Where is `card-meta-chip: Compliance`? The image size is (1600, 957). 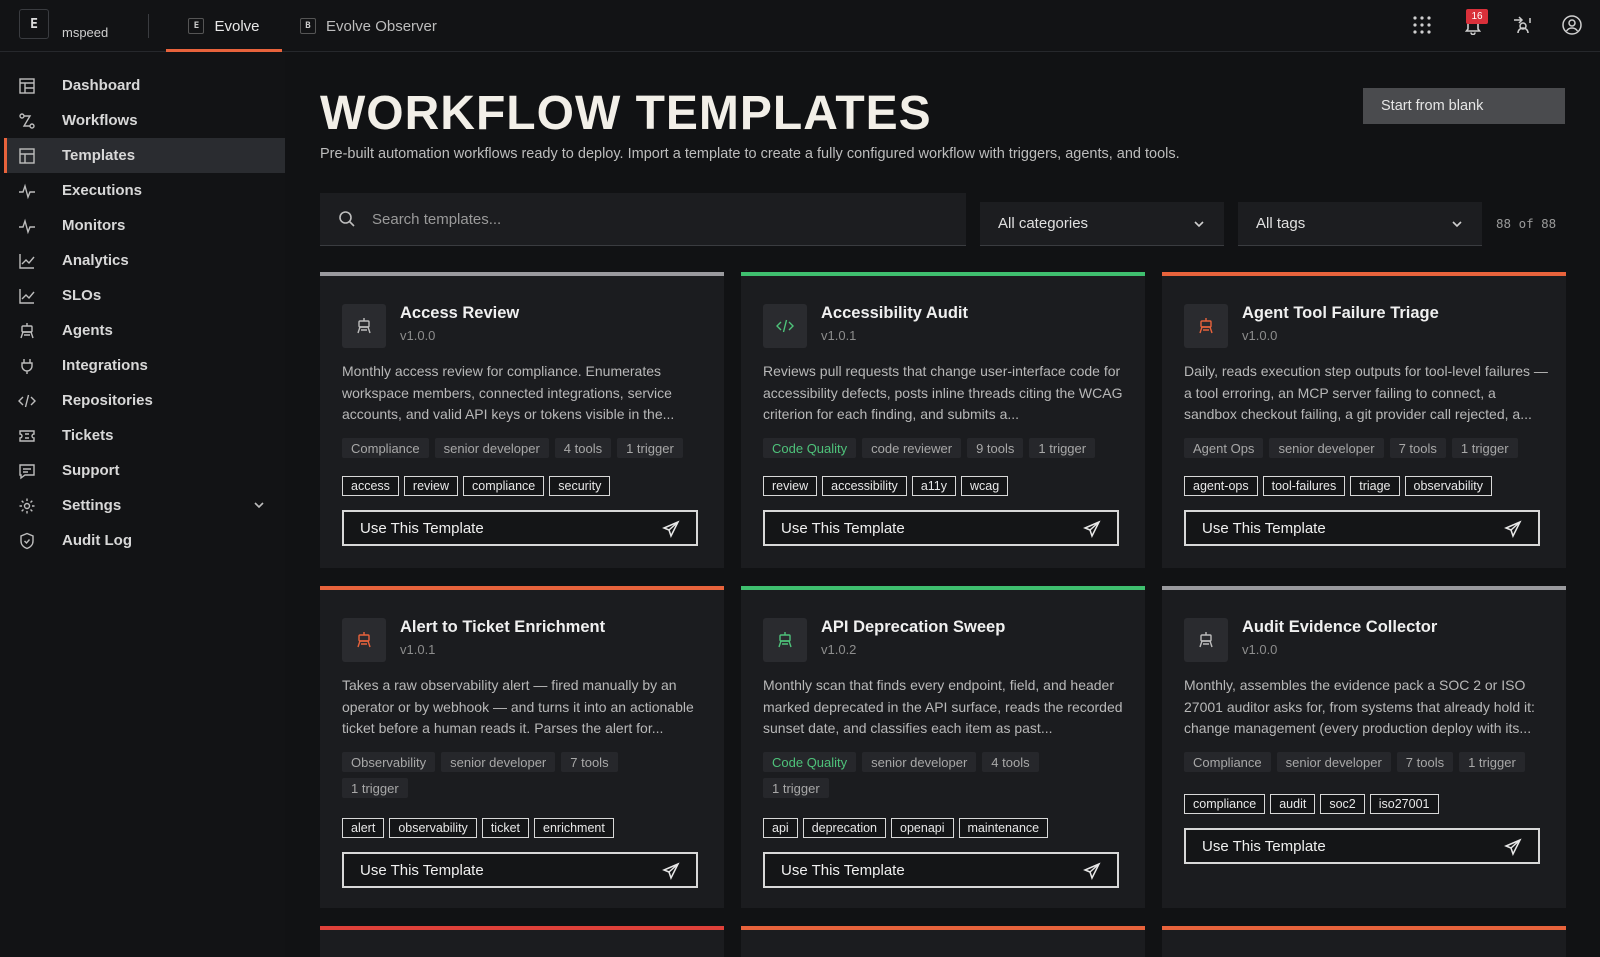
card-meta-chip: Compliance is located at coordinates (1227, 762).